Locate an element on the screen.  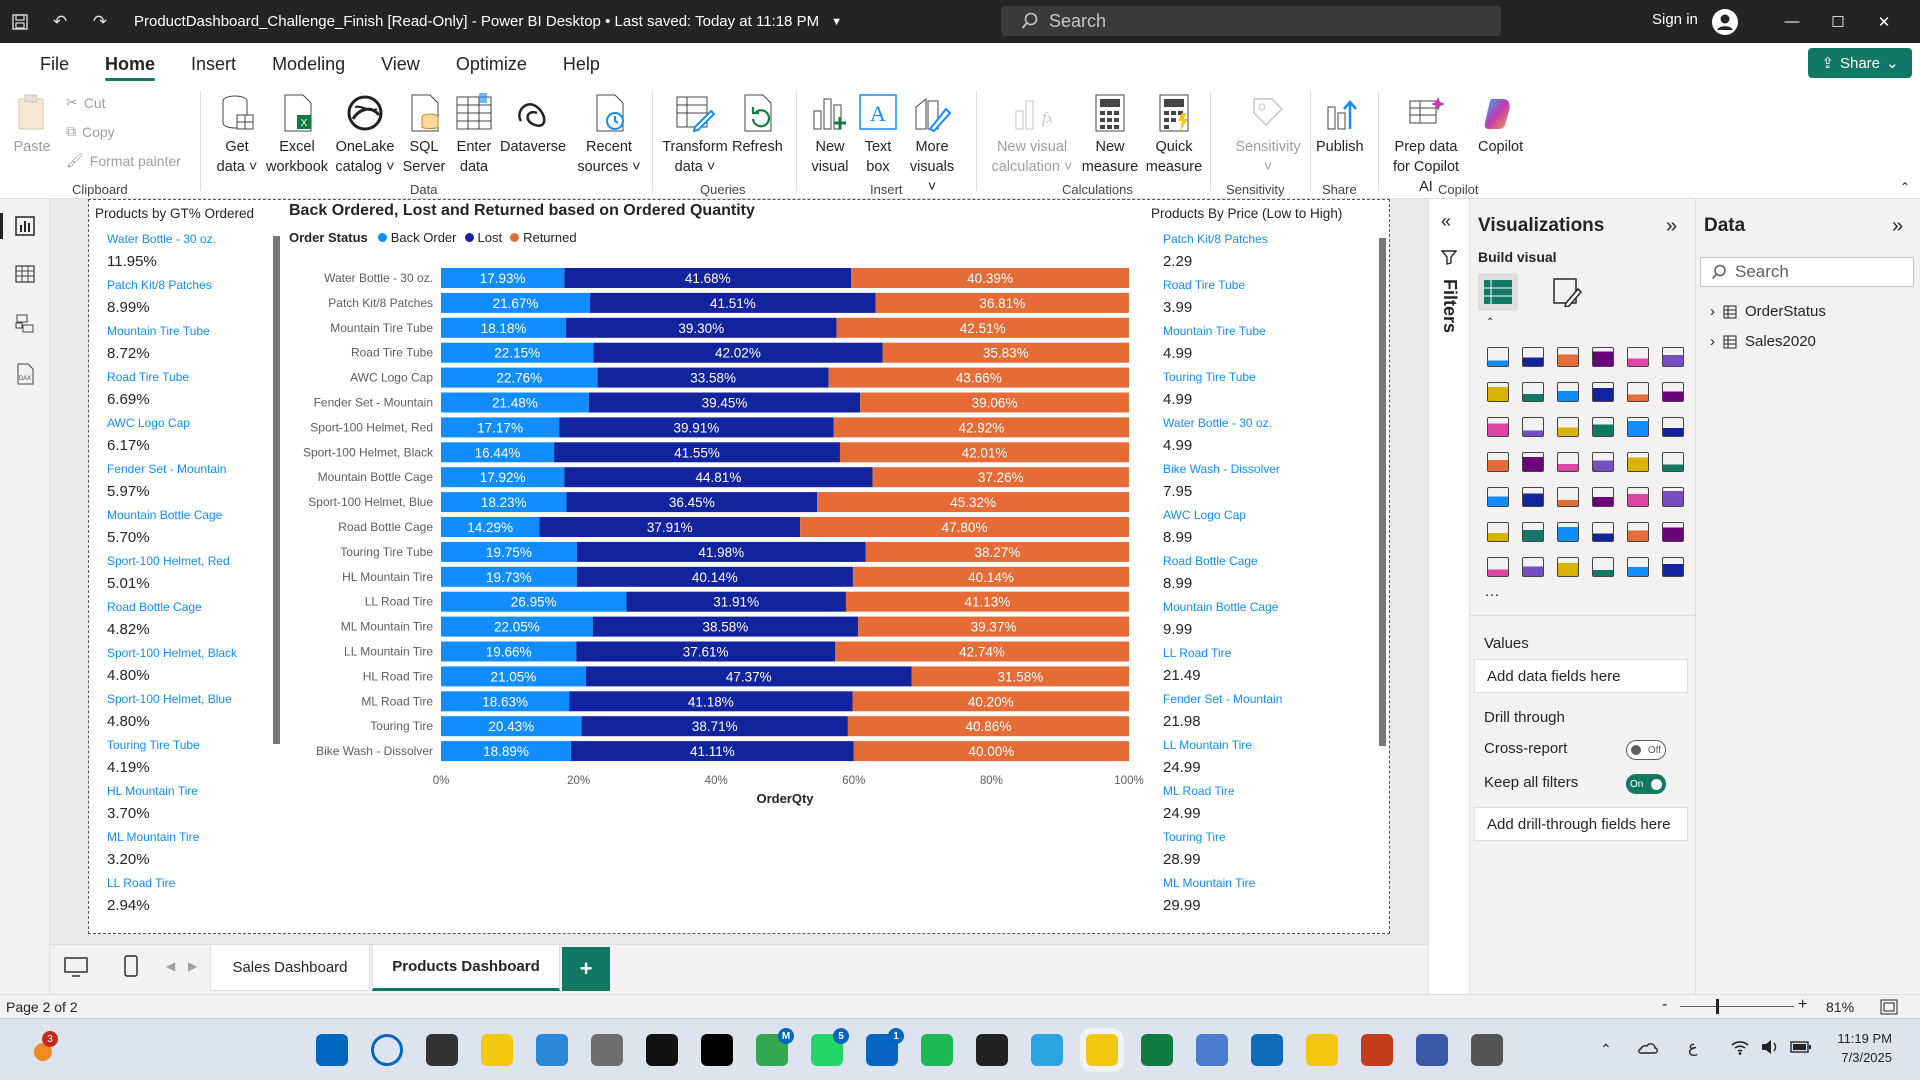
stacked-column-visual-icon is located at coordinates (1532, 356).